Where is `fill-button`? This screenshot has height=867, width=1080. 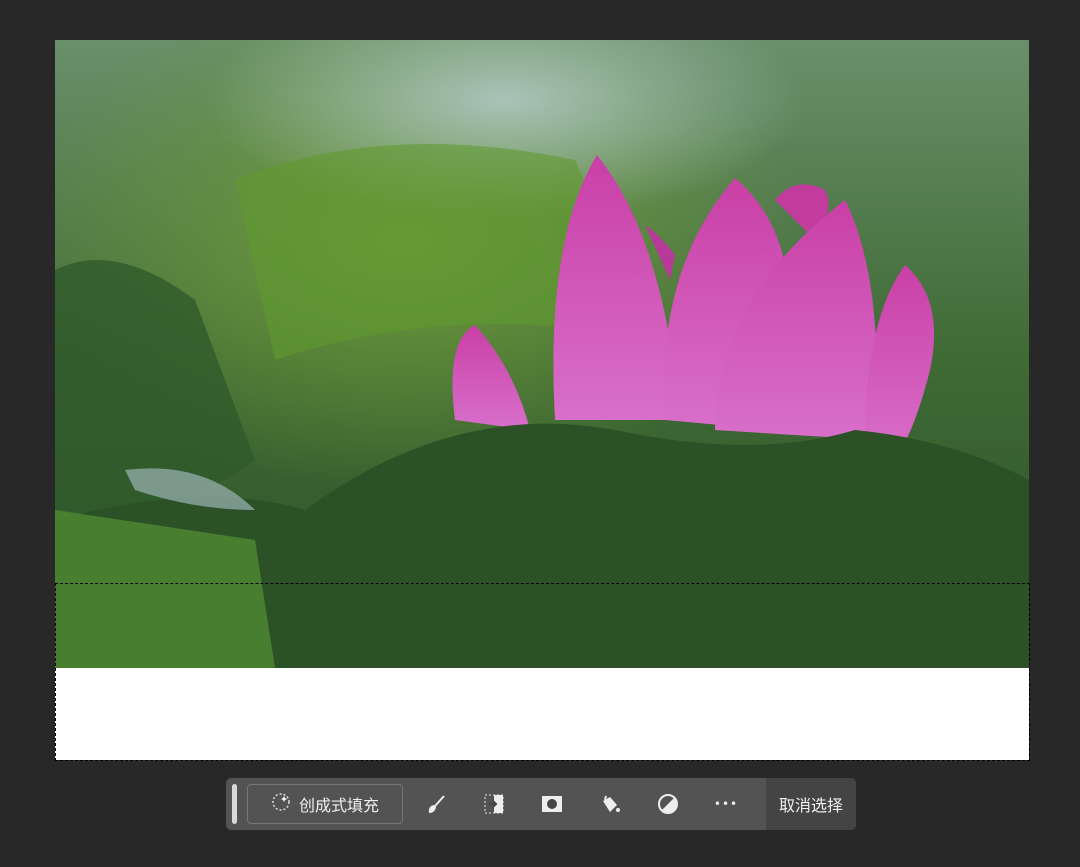
fill-button is located at coordinates (610, 804).